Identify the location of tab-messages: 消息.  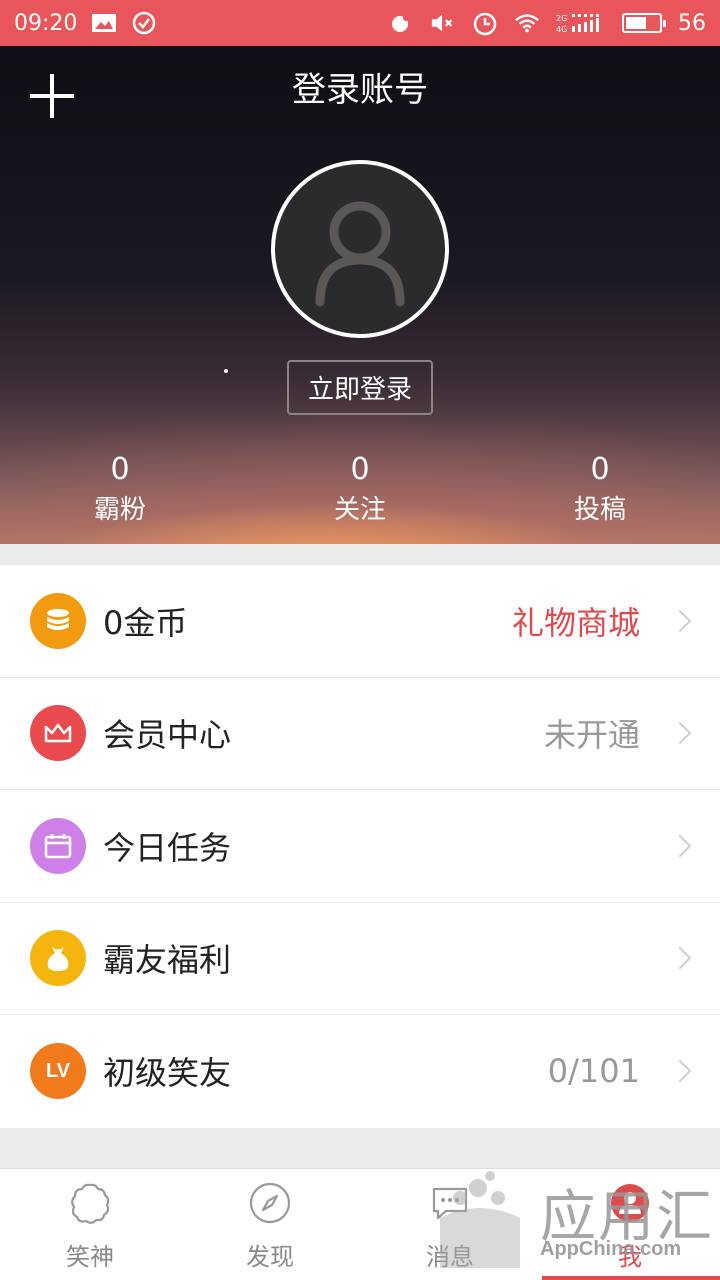
(450, 1224).